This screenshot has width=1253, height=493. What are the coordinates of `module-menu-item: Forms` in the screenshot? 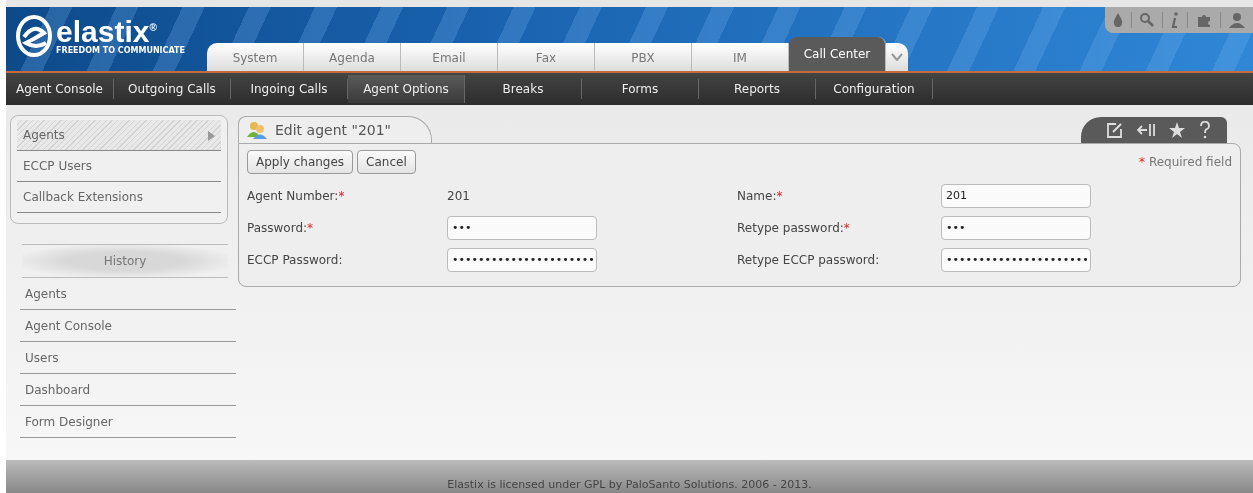 It's located at (640, 89).